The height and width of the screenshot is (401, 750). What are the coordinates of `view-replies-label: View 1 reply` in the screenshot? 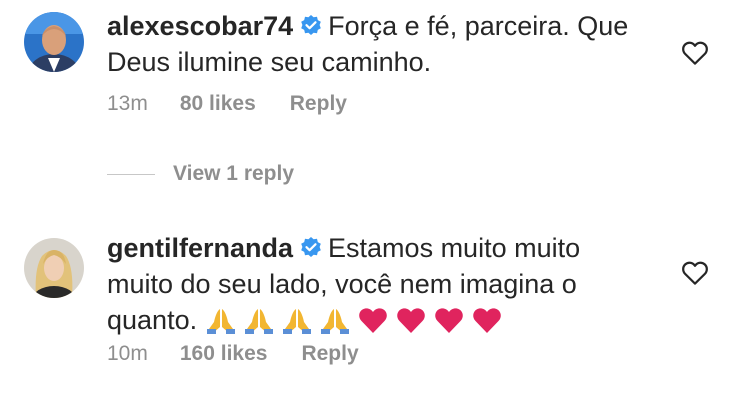 It's located at (234, 173).